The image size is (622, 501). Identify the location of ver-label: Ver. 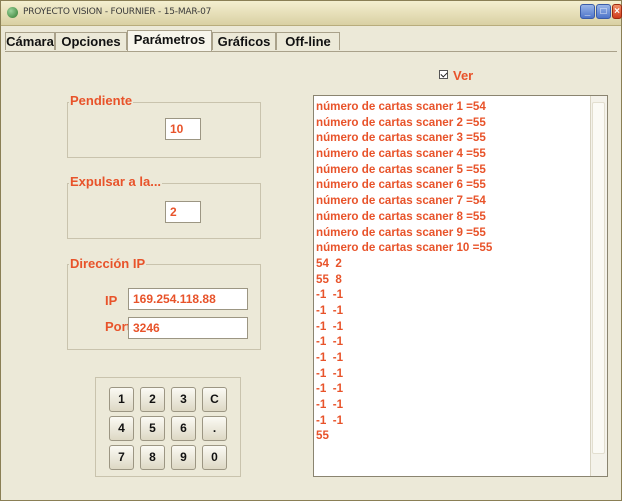
(463, 75).